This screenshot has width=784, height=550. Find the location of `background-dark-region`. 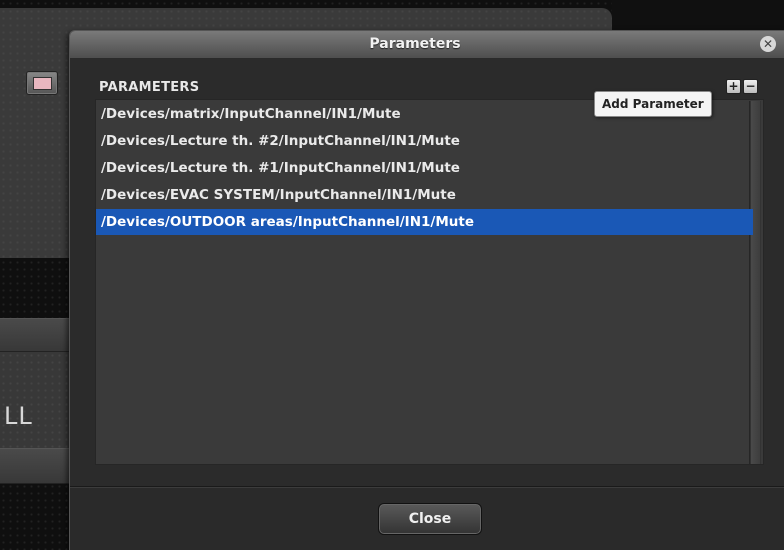

background-dark-region is located at coordinates (698, 15).